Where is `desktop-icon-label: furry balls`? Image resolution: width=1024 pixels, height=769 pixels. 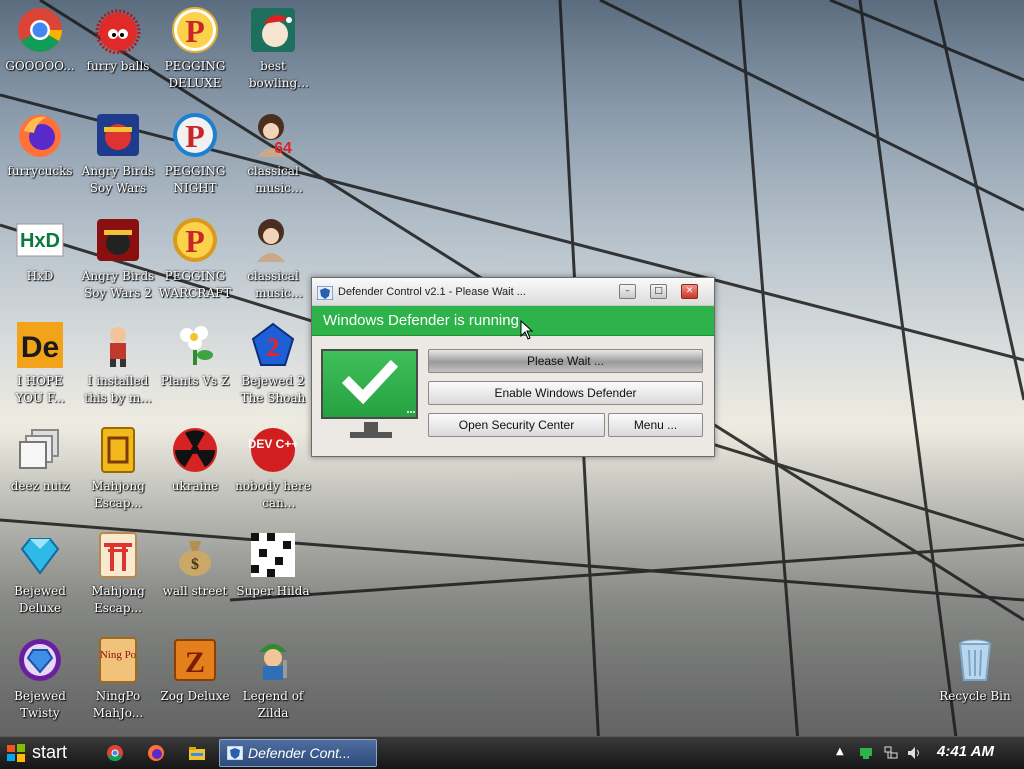 desktop-icon-label: furry balls is located at coordinates (118, 66).